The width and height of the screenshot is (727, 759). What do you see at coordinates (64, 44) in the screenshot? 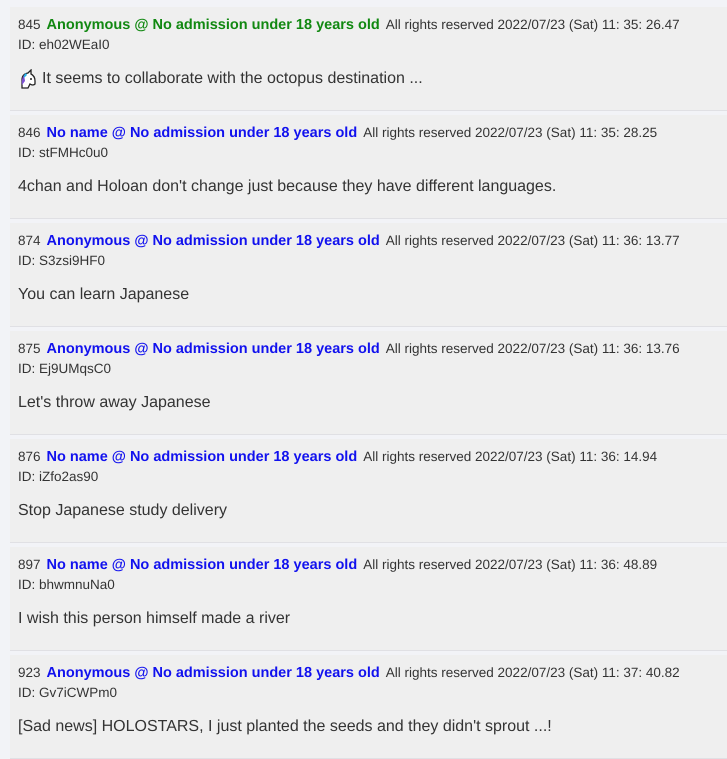
I see `poster-id: ID: eh02WEaI0` at bounding box center [64, 44].